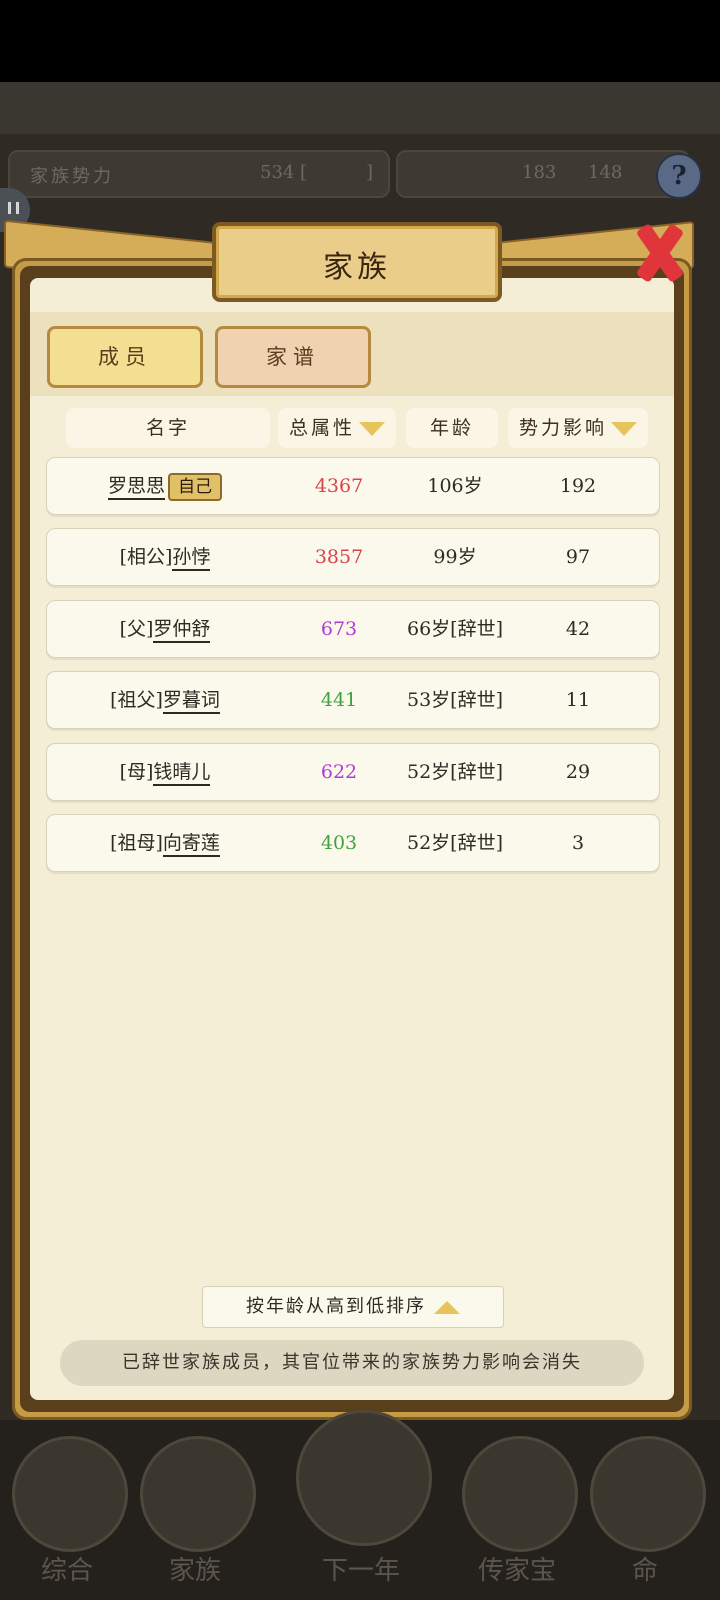 The height and width of the screenshot is (1600, 720). What do you see at coordinates (339, 700) in the screenshot?
I see `member-total-attr: 441` at bounding box center [339, 700].